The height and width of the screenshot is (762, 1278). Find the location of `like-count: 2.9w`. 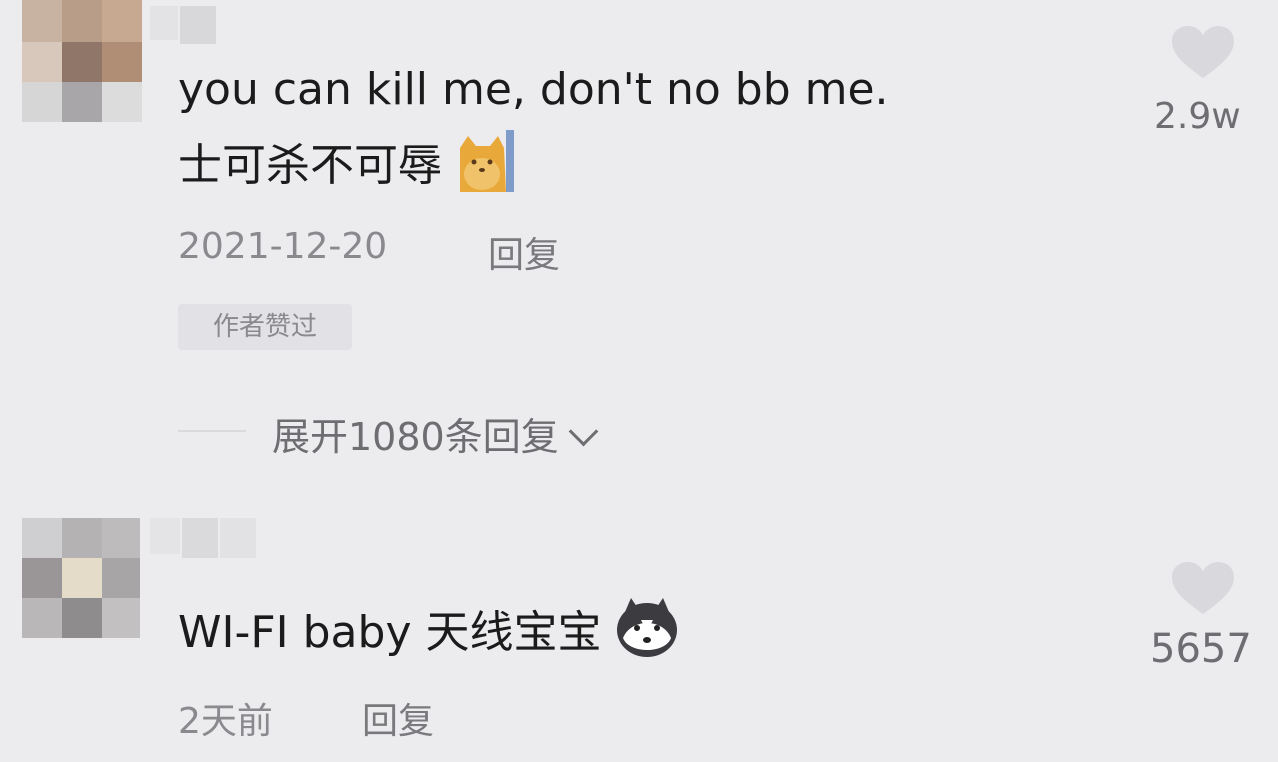

like-count: 2.9w is located at coordinates (1197, 116).